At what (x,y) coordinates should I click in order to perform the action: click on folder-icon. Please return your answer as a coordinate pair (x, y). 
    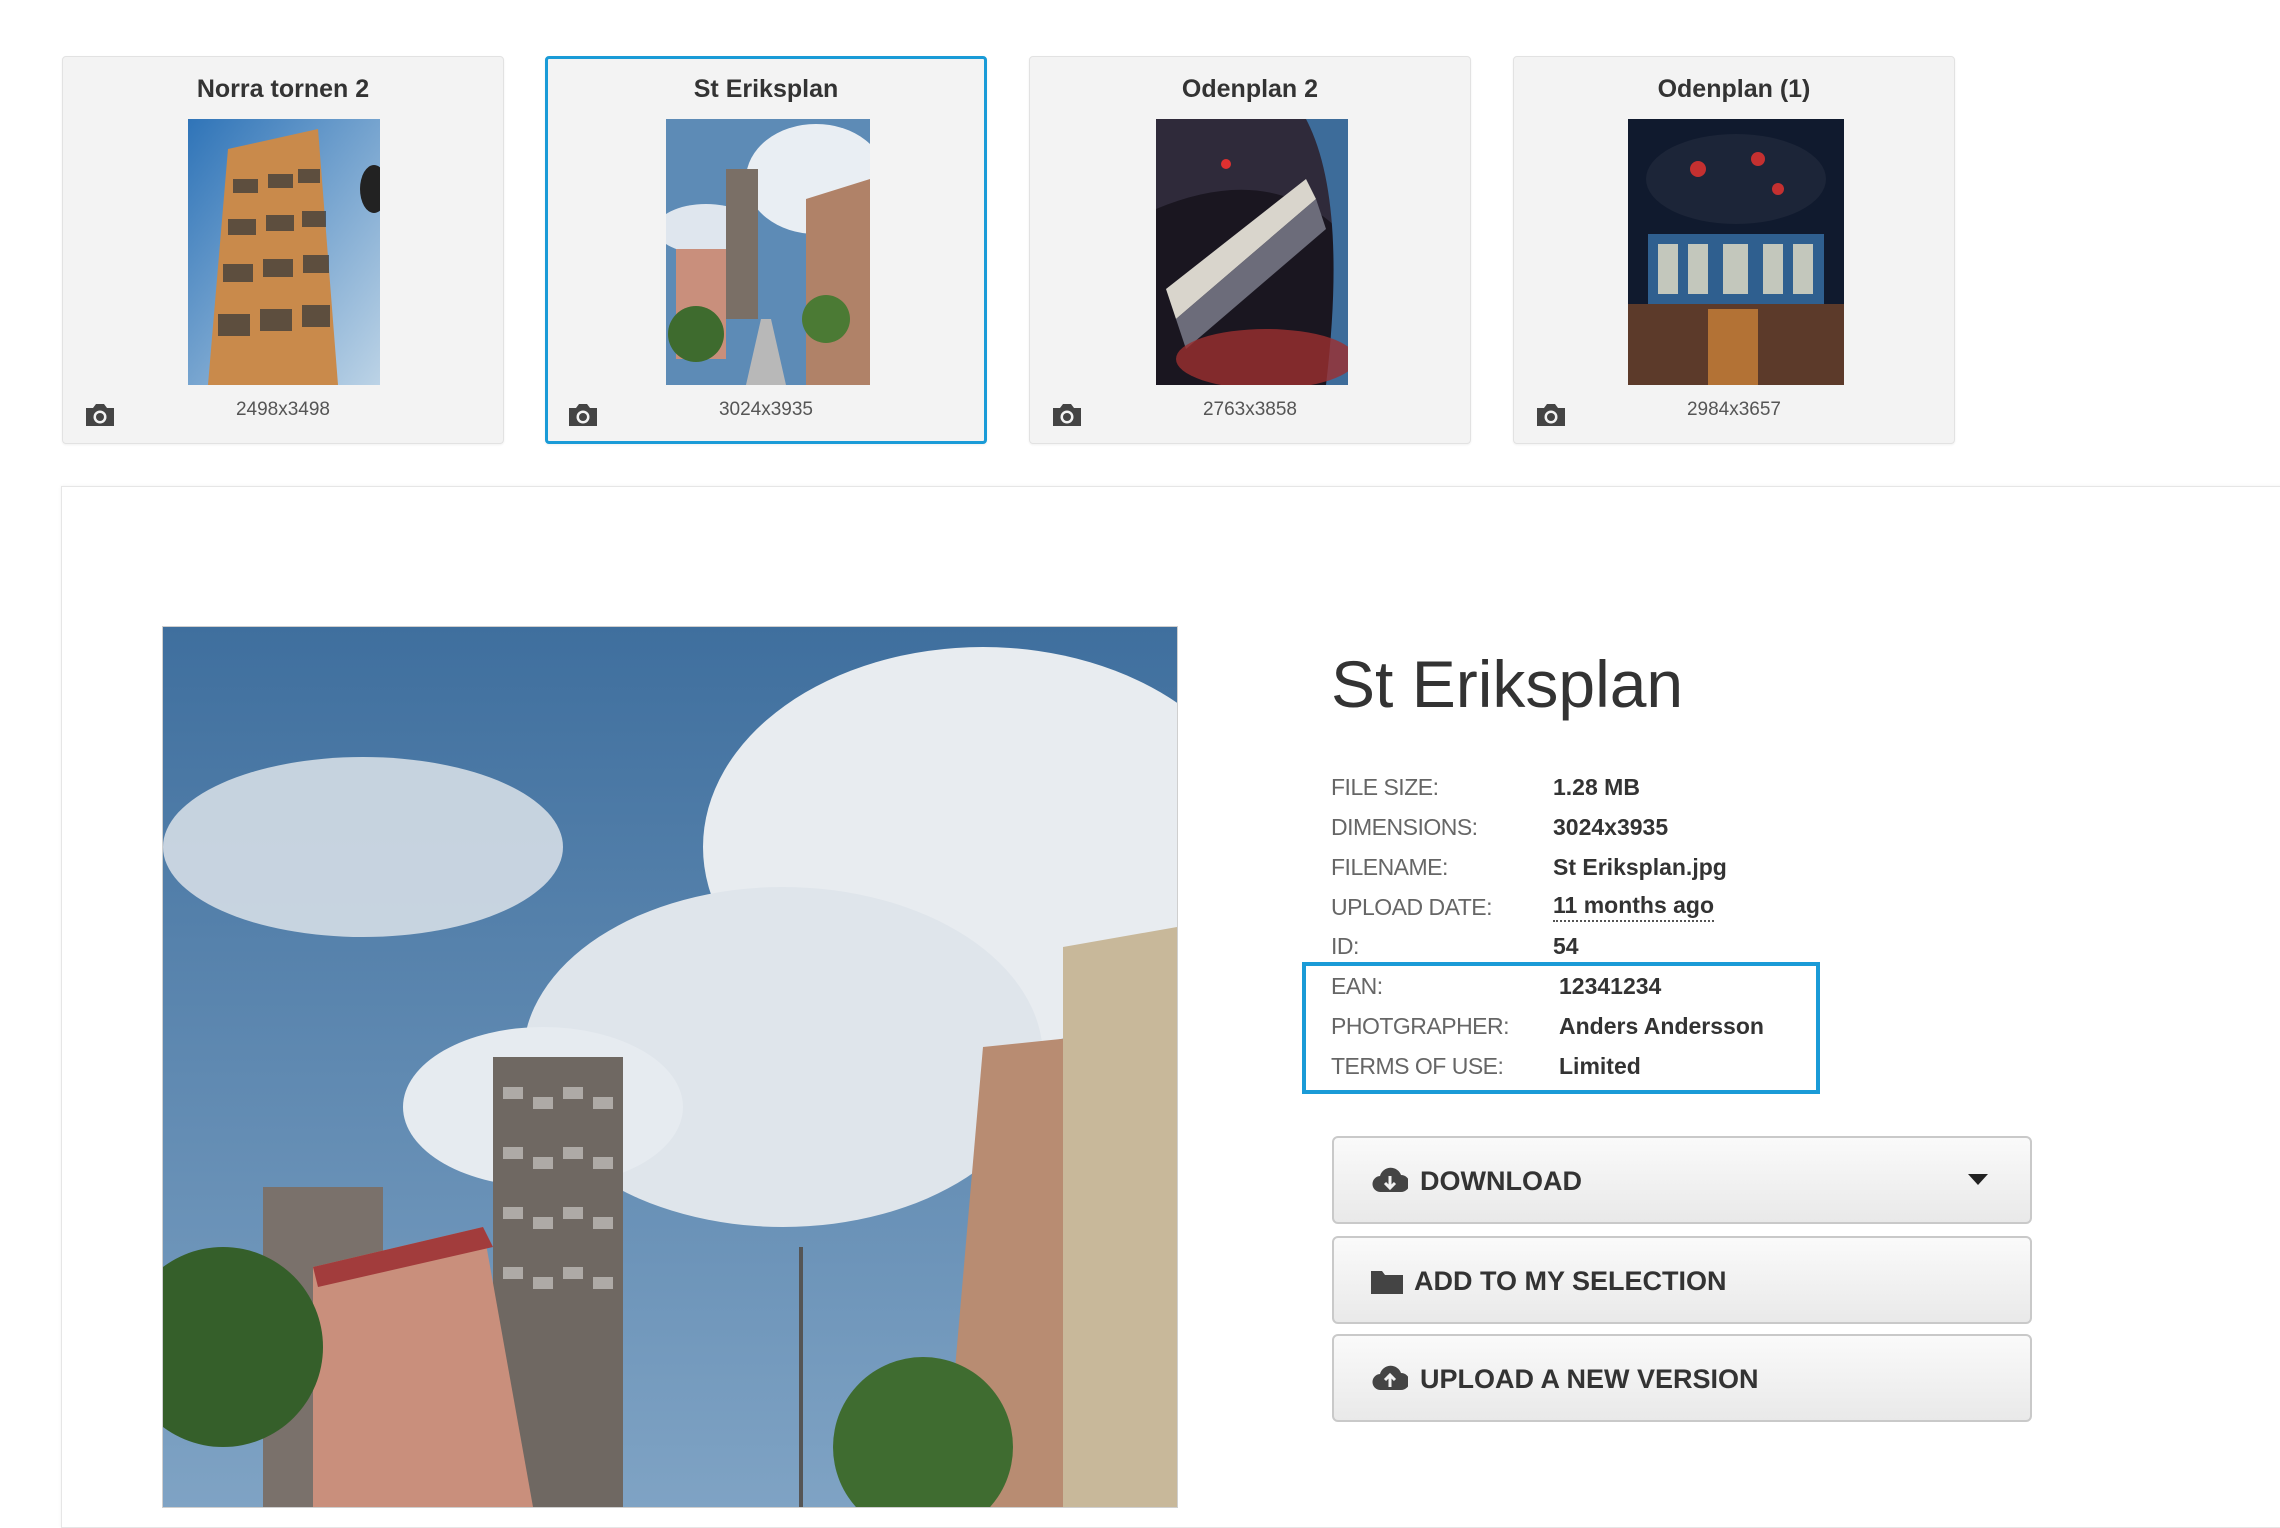
    Looking at the image, I should click on (1387, 1282).